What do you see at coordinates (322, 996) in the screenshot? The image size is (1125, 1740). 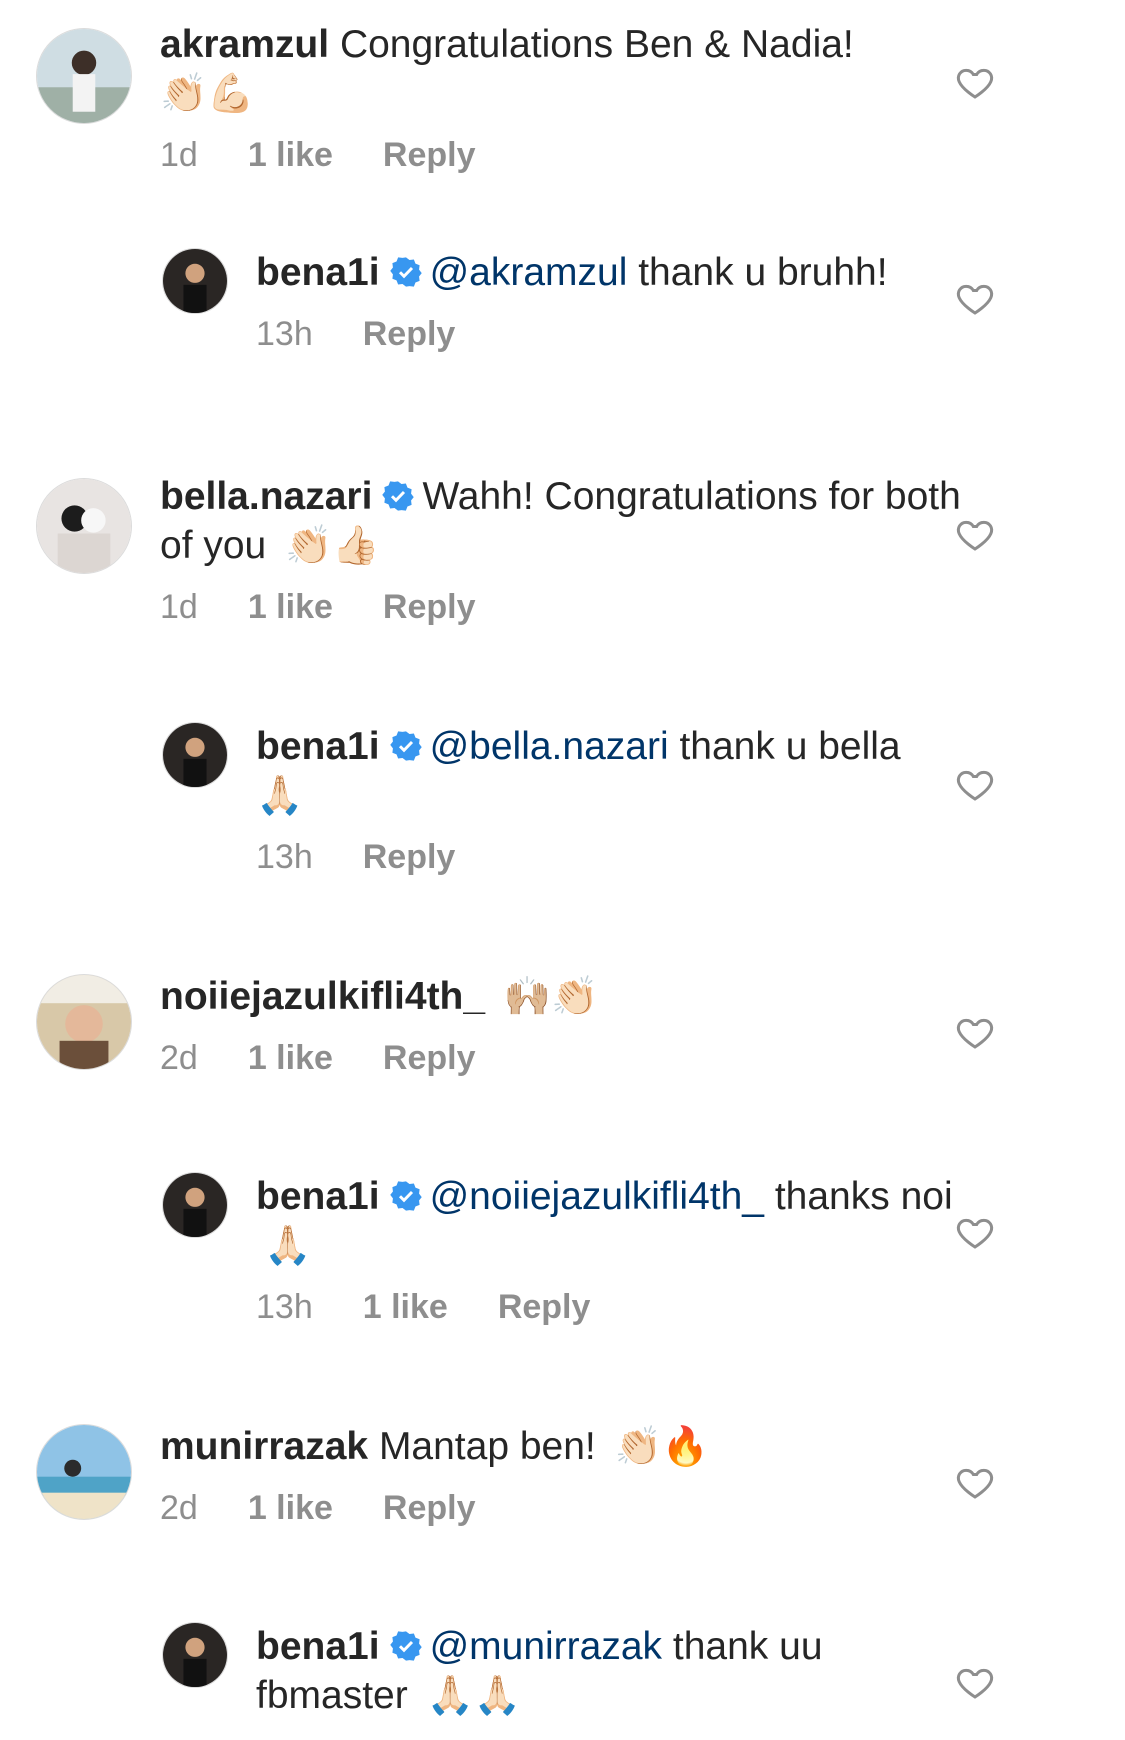 I see `username: noiiejazulkifli4th_` at bounding box center [322, 996].